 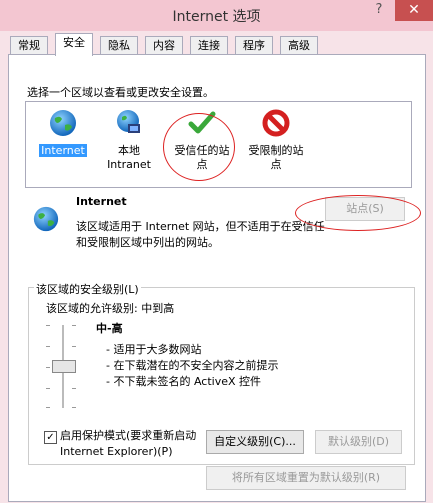 What do you see at coordinates (358, 442) in the screenshot?
I see `default-level-button: 默认级别(D)` at bounding box center [358, 442].